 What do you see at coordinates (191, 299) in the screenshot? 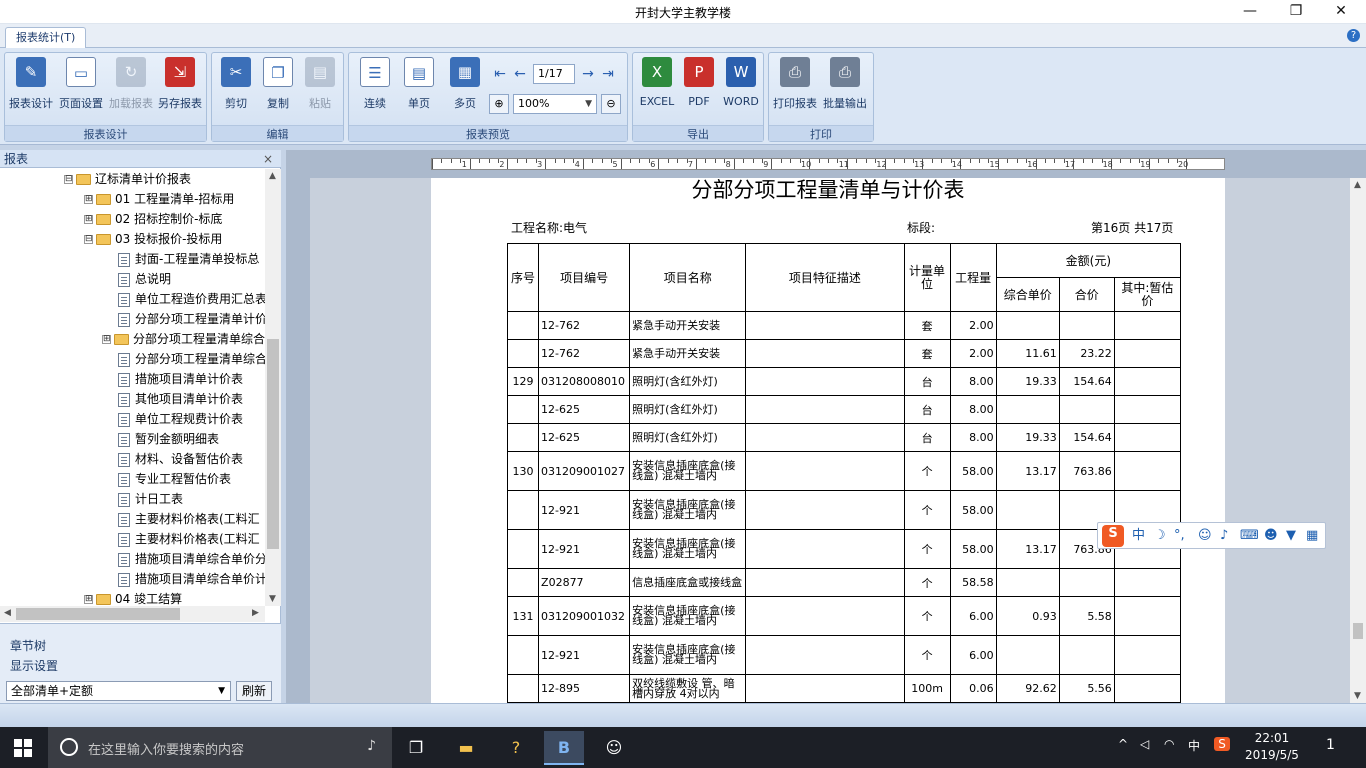
I see `tree-item: 单位工程造价费用汇总表` at bounding box center [191, 299].